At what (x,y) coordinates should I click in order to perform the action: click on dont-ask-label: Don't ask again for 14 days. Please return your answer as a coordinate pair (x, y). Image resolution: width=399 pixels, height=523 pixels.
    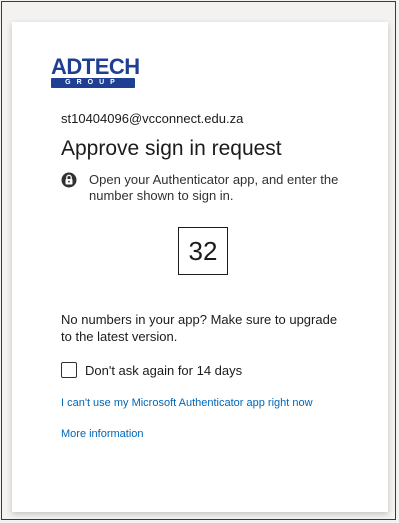
    Looking at the image, I should click on (163, 370).